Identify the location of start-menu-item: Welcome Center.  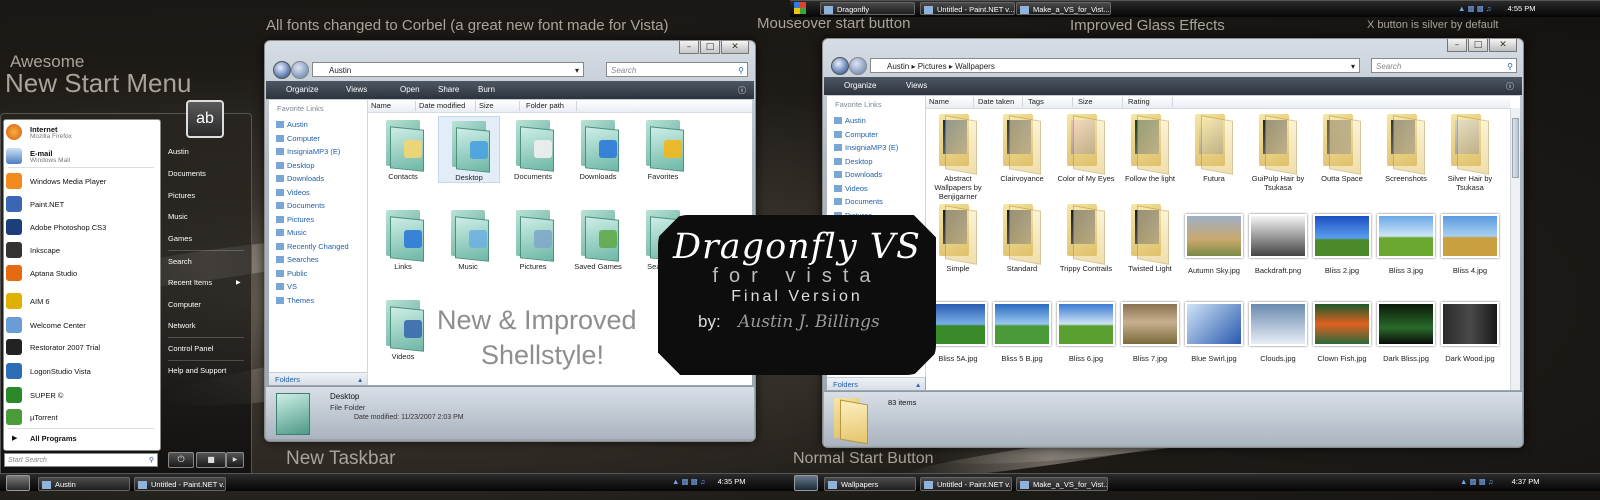
(79, 325).